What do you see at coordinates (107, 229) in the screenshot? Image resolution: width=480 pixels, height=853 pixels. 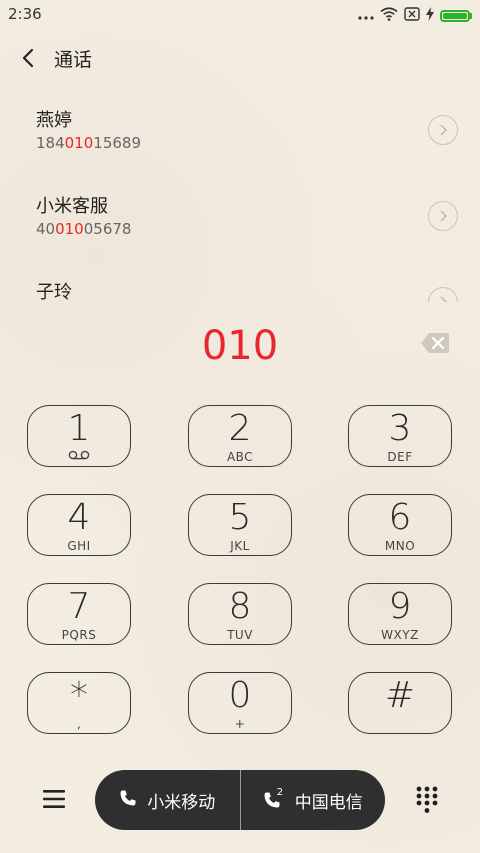 I see `number-suffix: 05678` at bounding box center [107, 229].